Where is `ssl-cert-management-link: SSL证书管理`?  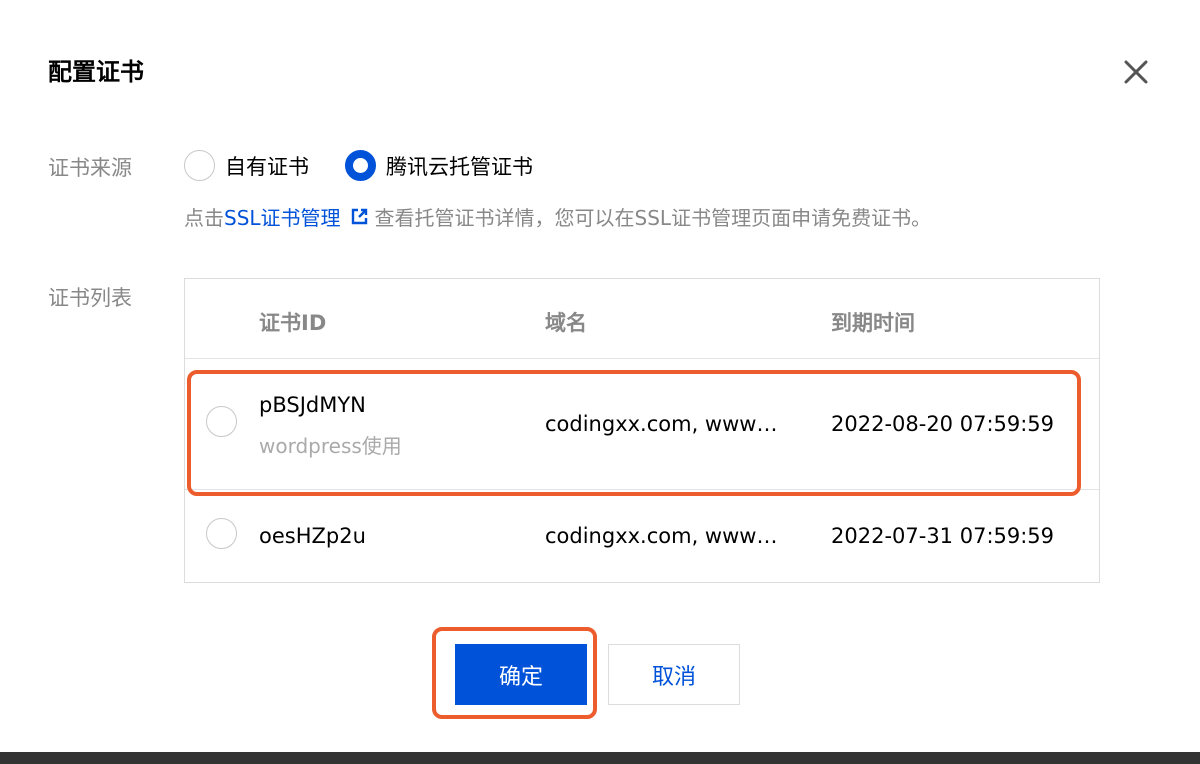 ssl-cert-management-link: SSL证书管理 is located at coordinates (299, 216).